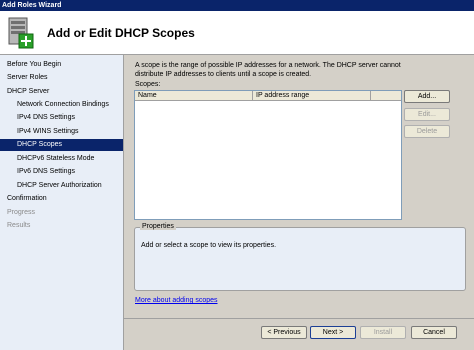 The width and height of the screenshot is (474, 350). Describe the element at coordinates (158, 226) in the screenshot. I see `properties-legend: Properties` at that location.